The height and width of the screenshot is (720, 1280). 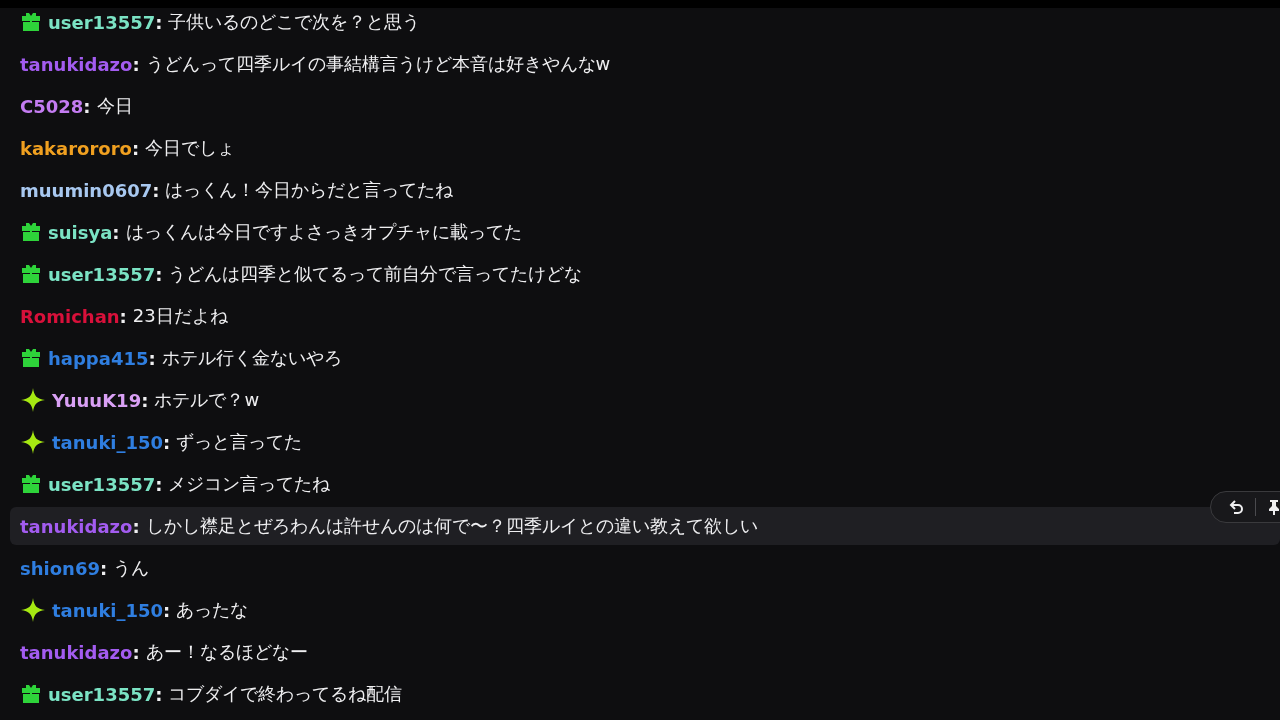 I want to click on message-text: 子供いるのどこで次を？と思う, so click(x=294, y=22).